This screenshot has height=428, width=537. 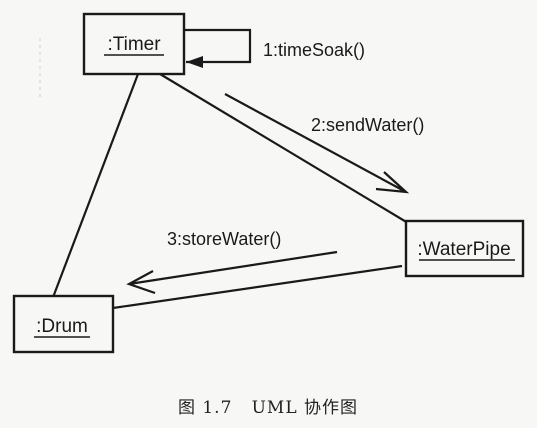 I want to click on object-drum: :Drum, so click(x=63, y=324).